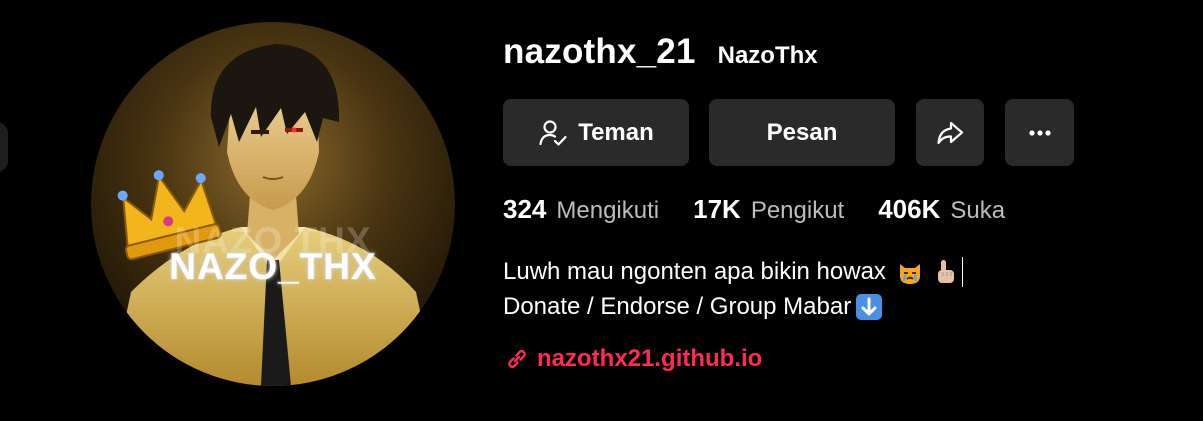  I want to click on link-icon, so click(517, 359).